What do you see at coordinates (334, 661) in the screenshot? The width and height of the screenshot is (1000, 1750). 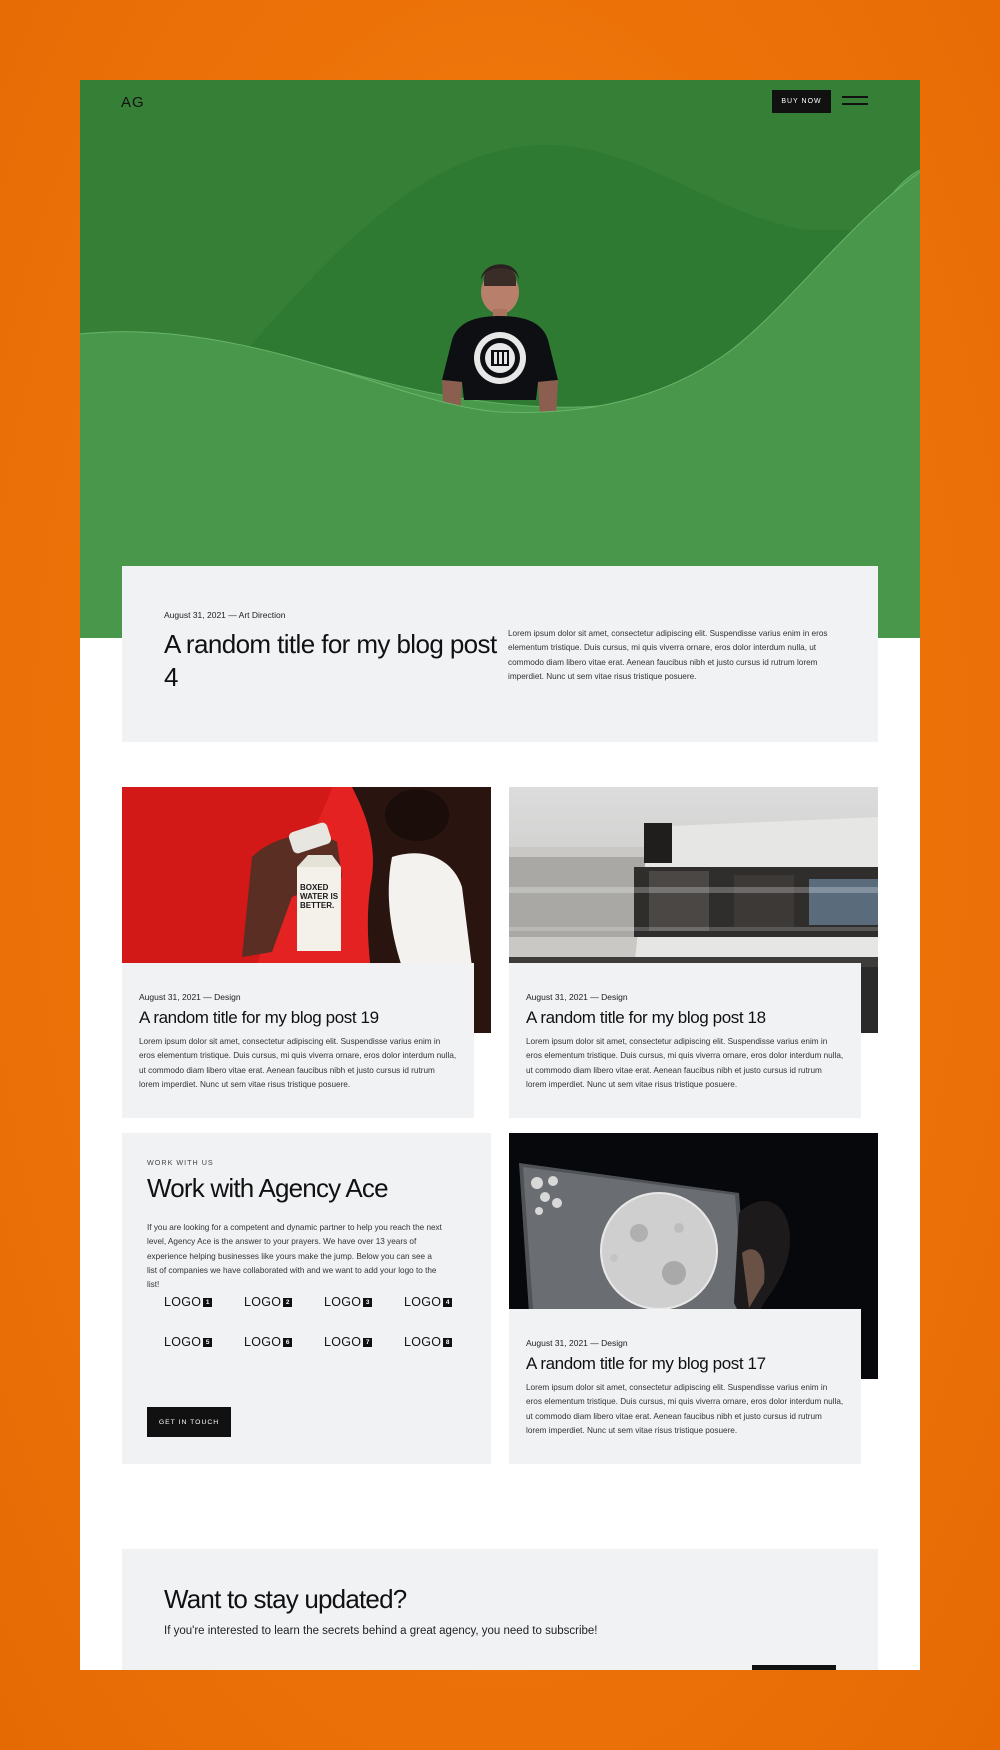 I see `post-title: A random title for my blog post 4` at bounding box center [334, 661].